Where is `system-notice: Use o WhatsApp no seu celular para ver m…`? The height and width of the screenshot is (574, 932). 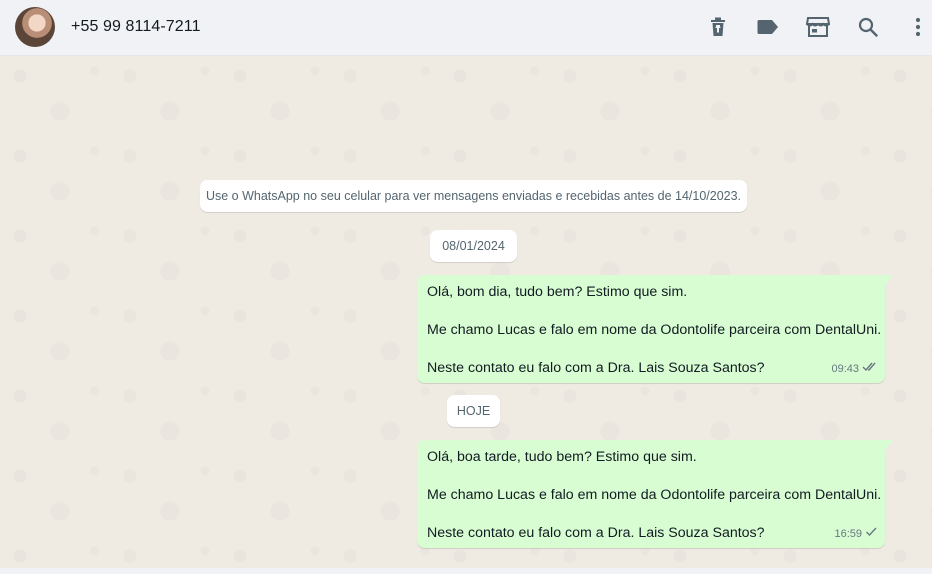 system-notice: Use o WhatsApp no seu celular para ver m… is located at coordinates (473, 196).